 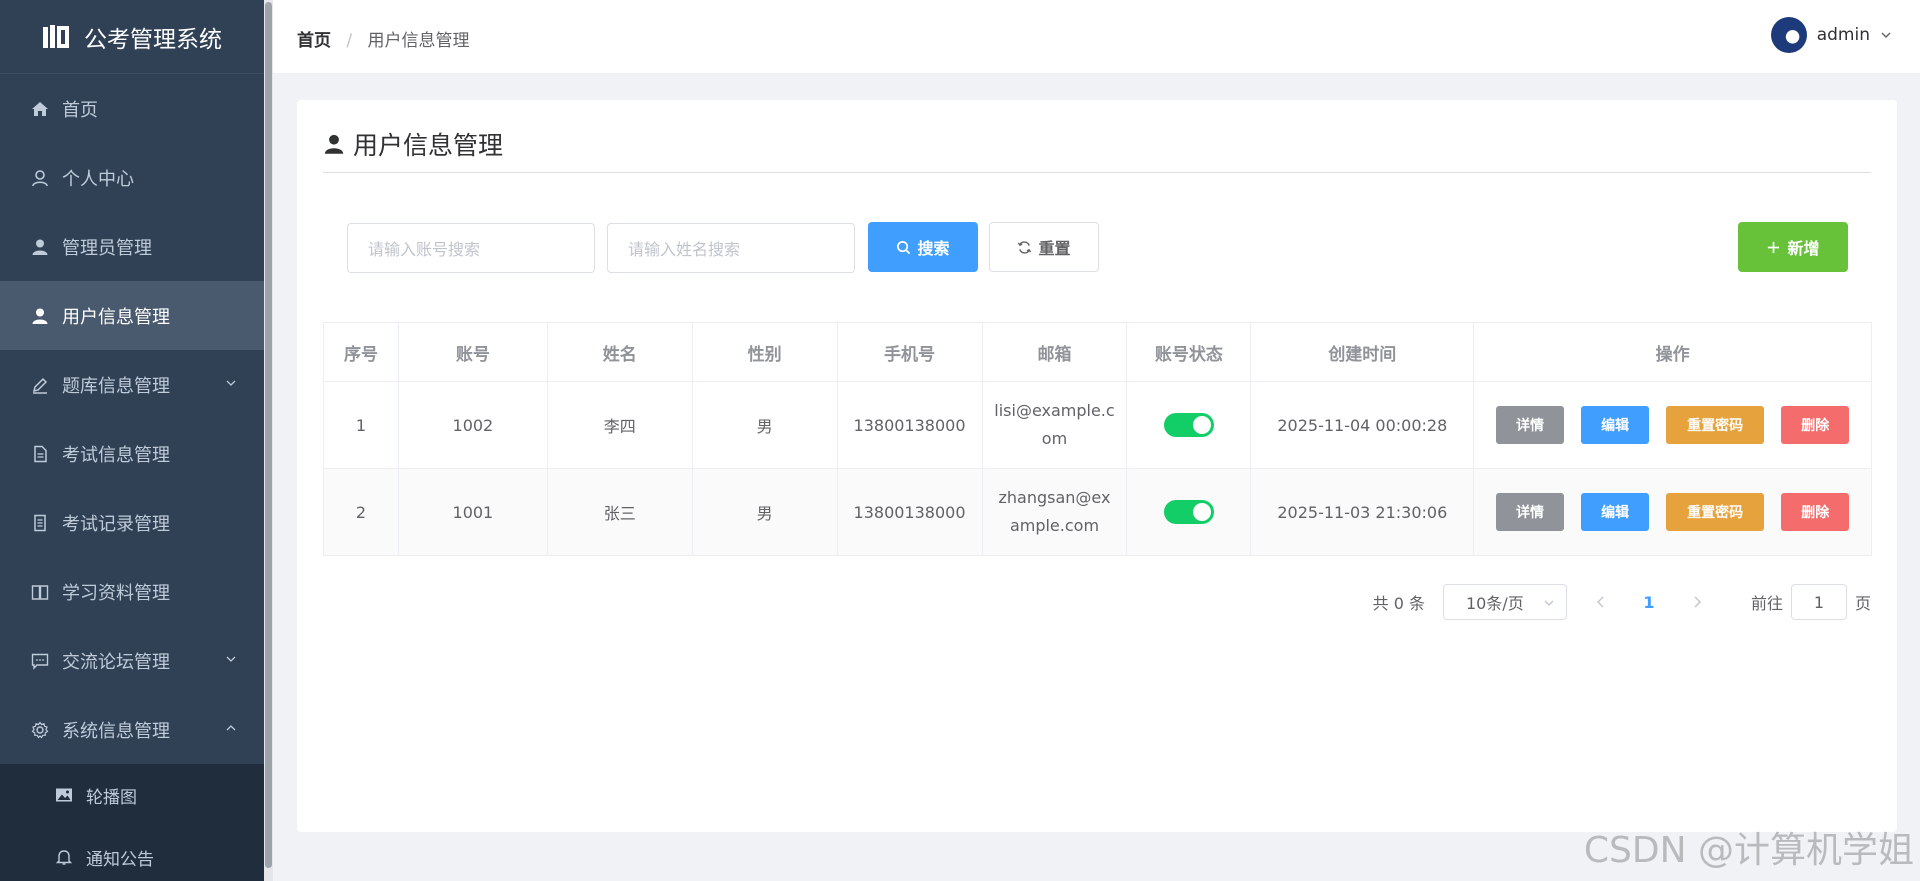 I want to click on home-icon, so click(x=40, y=109).